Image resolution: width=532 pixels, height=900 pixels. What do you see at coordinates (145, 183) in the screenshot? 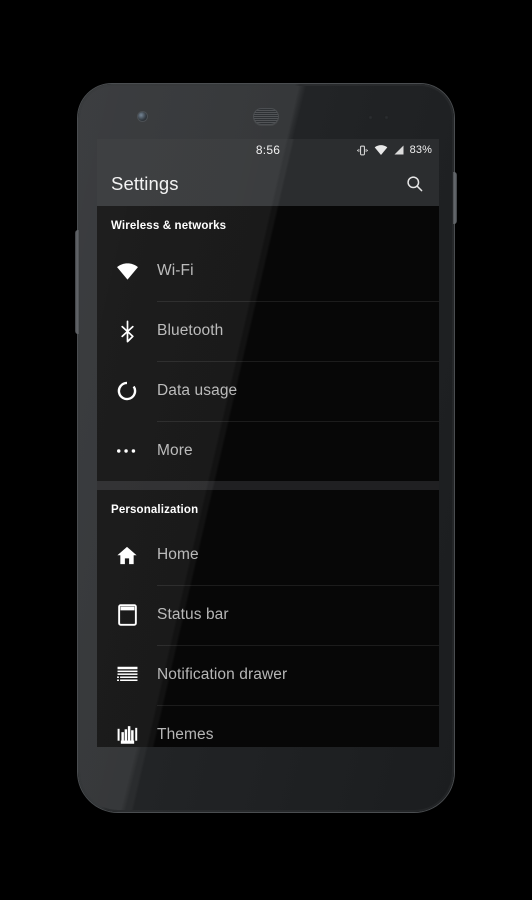
I see `page-title: Settings` at bounding box center [145, 183].